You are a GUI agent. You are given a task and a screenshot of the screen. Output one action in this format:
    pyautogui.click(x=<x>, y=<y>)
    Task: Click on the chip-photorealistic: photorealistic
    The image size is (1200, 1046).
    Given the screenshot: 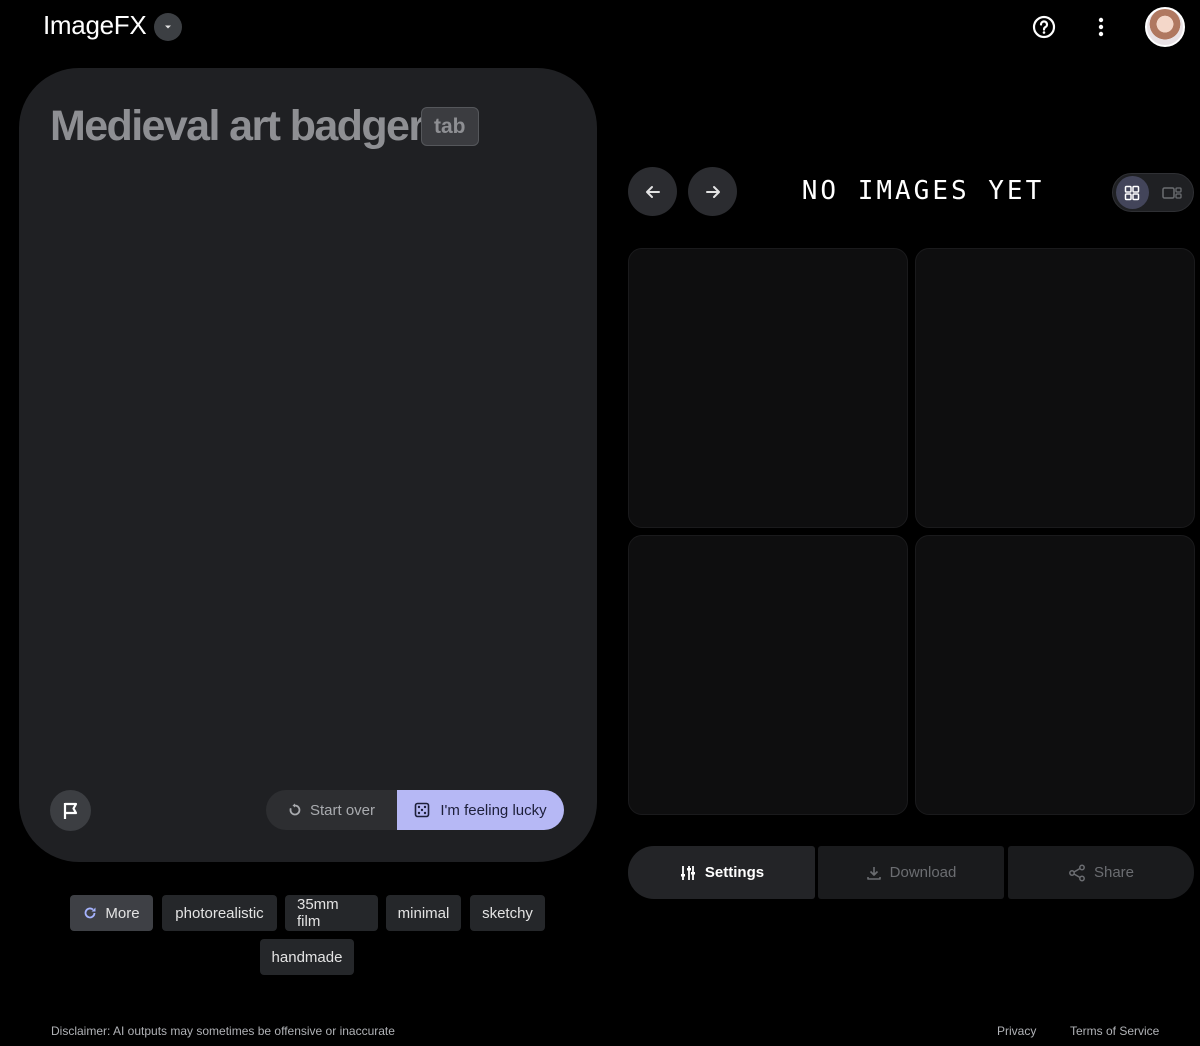 What is the action you would take?
    pyautogui.click(x=219, y=913)
    